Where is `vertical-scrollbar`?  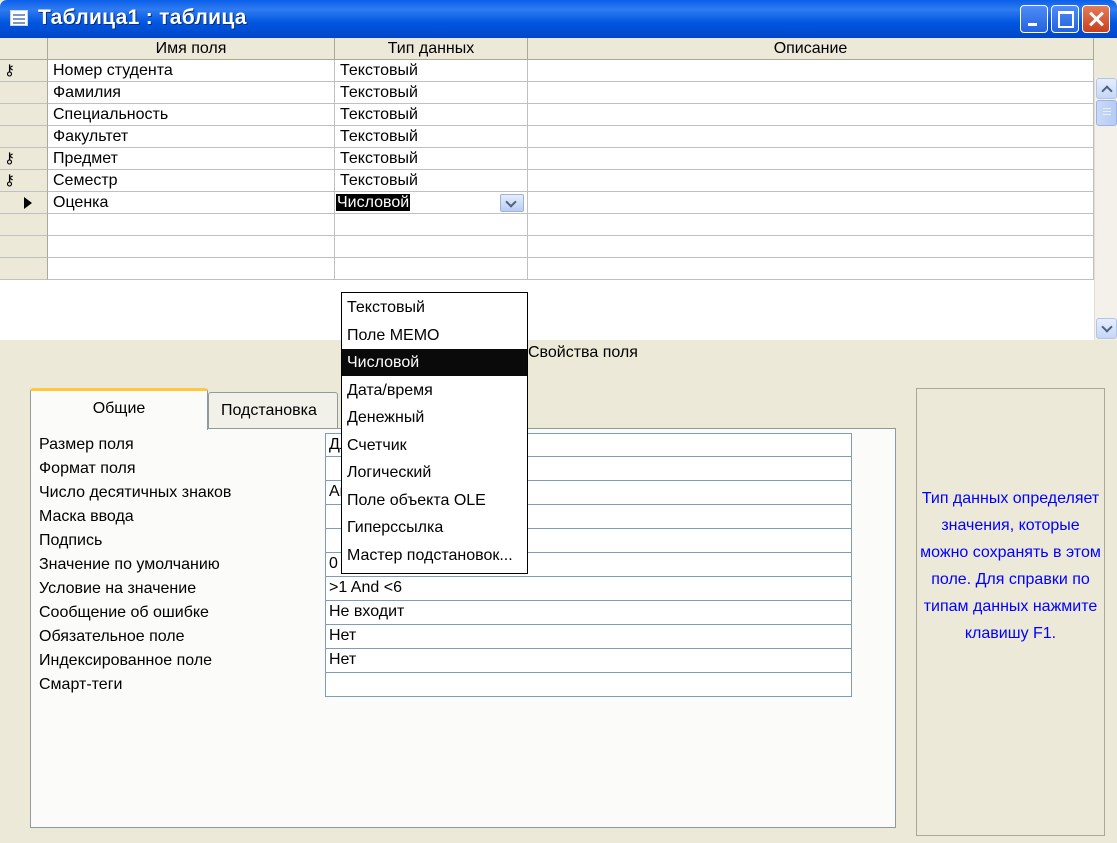
vertical-scrollbar is located at coordinates (1105, 209).